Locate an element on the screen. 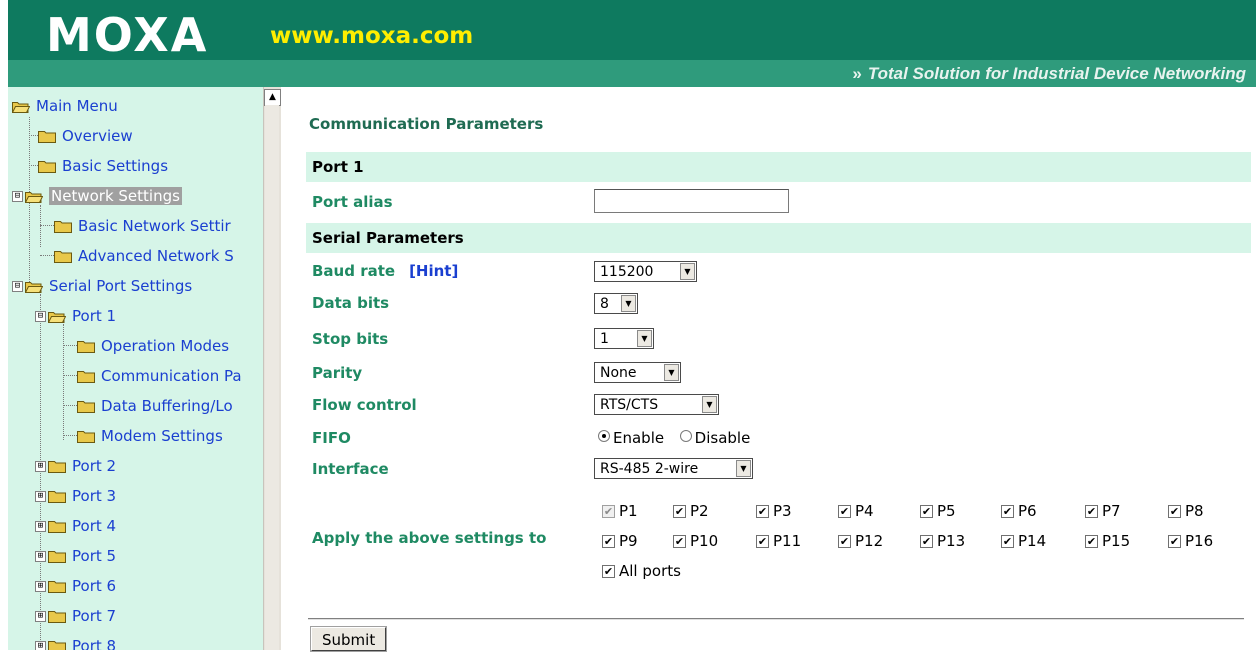  sidebar-item-communication-parameters: Communication Pa is located at coordinates (159, 376).